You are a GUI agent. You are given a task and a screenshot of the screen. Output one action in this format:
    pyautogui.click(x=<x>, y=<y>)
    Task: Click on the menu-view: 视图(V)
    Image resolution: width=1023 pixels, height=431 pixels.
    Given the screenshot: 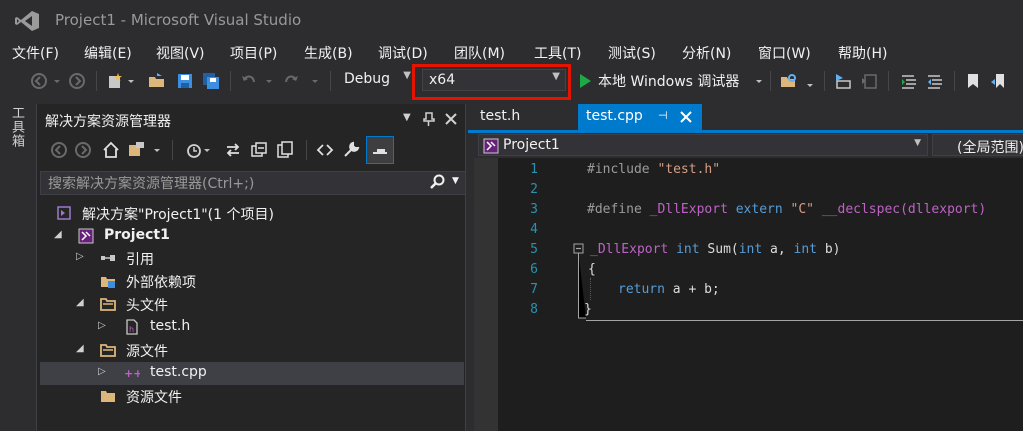 What is the action you would take?
    pyautogui.click(x=180, y=53)
    